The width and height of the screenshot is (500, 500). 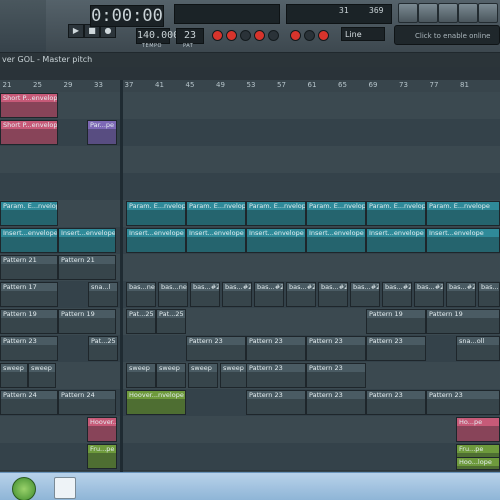 What do you see at coordinates (102, 456) in the screenshot?
I see `playlist-clip: Fru...pe` at bounding box center [102, 456].